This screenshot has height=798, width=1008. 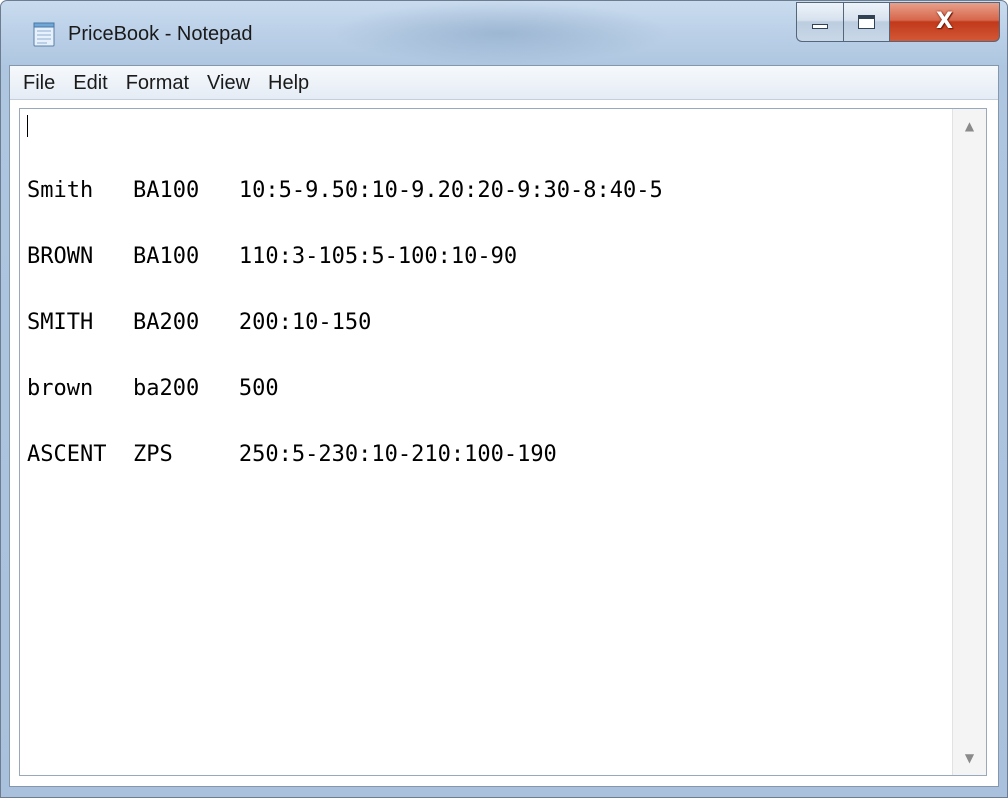 What do you see at coordinates (288, 83) in the screenshot?
I see `menu-help: Help` at bounding box center [288, 83].